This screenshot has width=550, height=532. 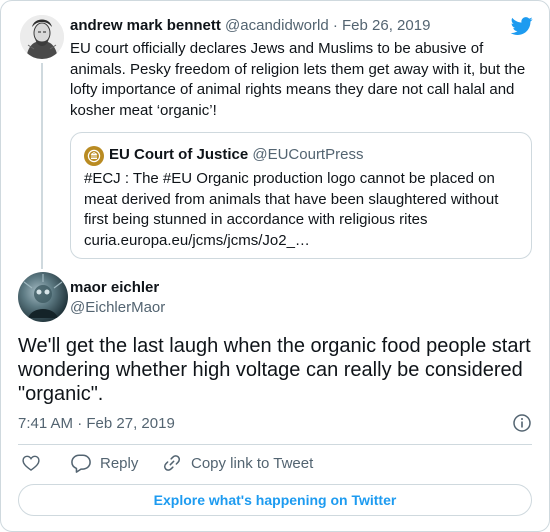 I want to click on reply-author-name: maor eichler, so click(x=114, y=287).